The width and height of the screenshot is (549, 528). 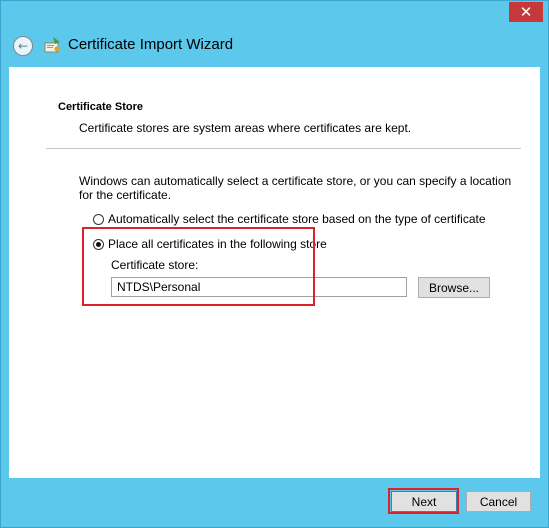 What do you see at coordinates (498, 501) in the screenshot?
I see `cancel-button: Cancel` at bounding box center [498, 501].